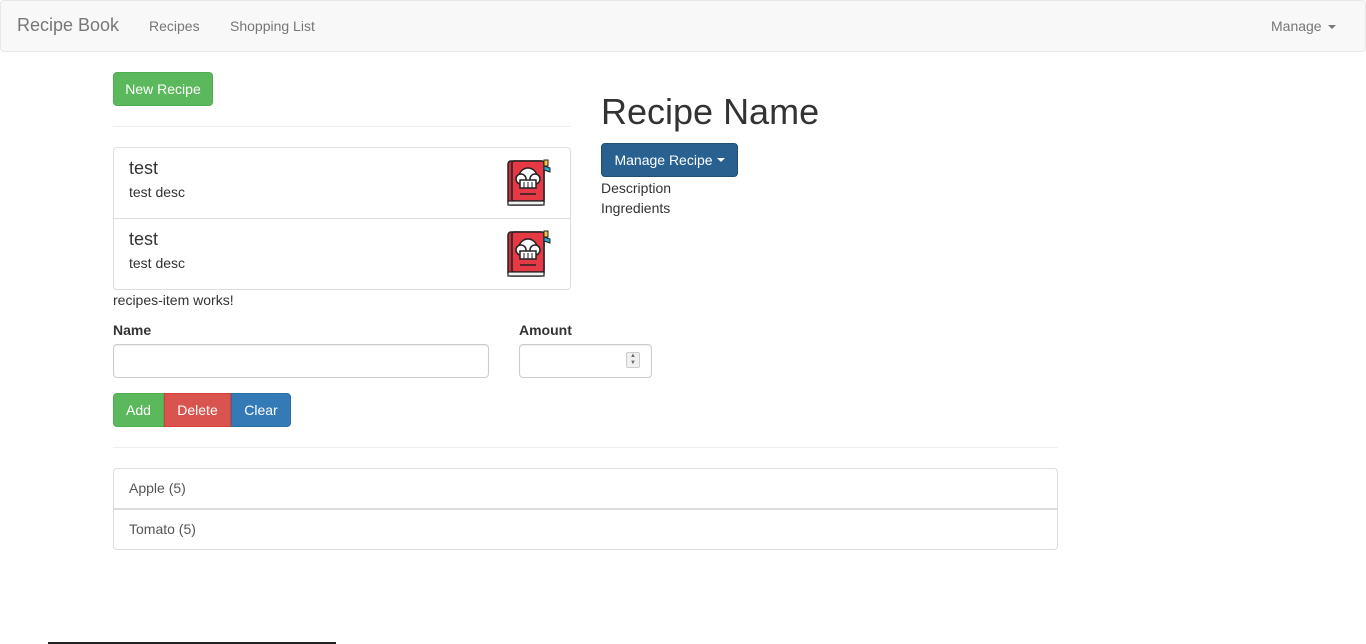  What do you see at coordinates (710, 111) in the screenshot?
I see `recipe-detail-title: Recipe Name` at bounding box center [710, 111].